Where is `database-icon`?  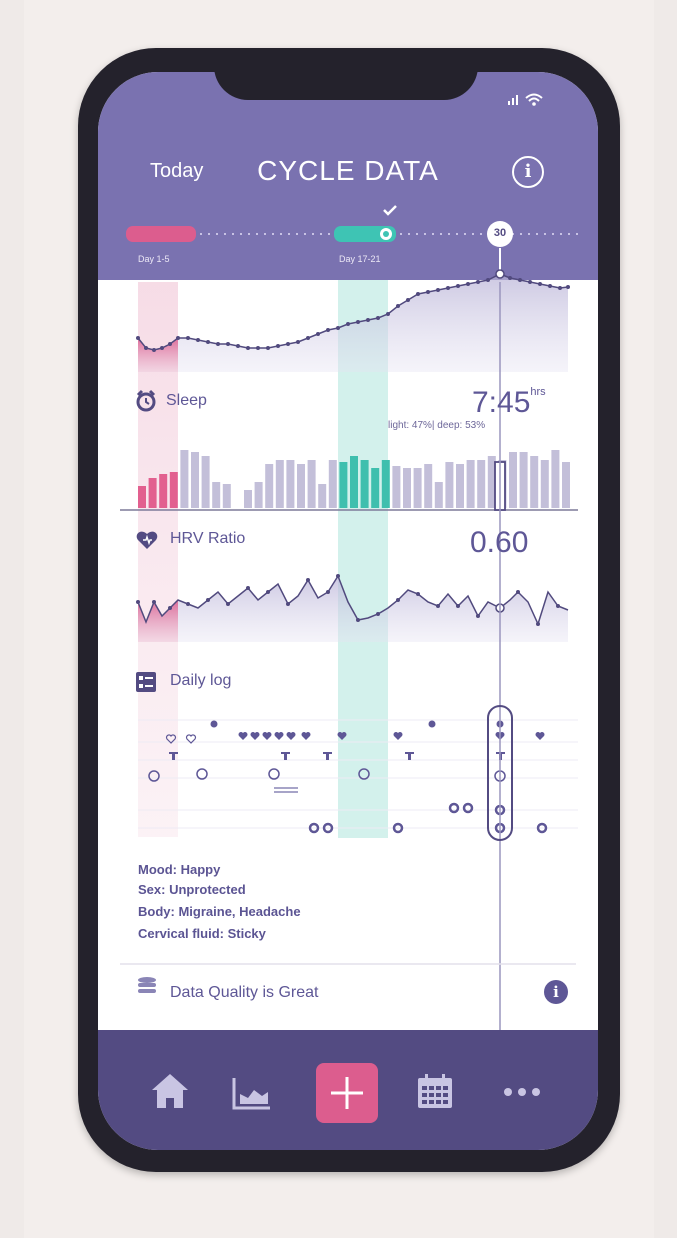
database-icon is located at coordinates (147, 985).